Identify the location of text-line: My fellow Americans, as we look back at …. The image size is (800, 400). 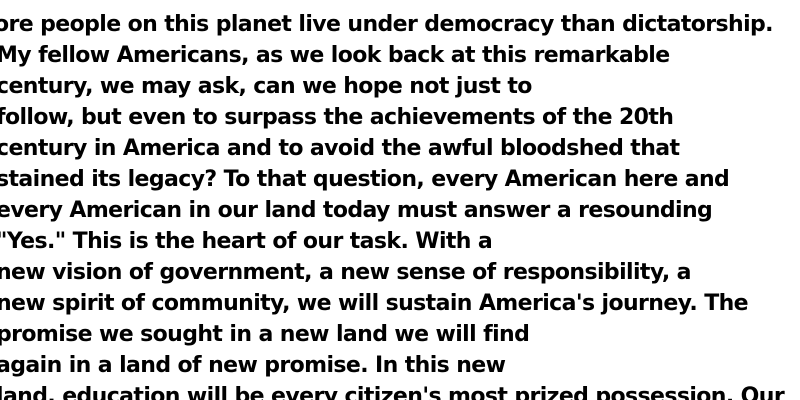
(335, 55).